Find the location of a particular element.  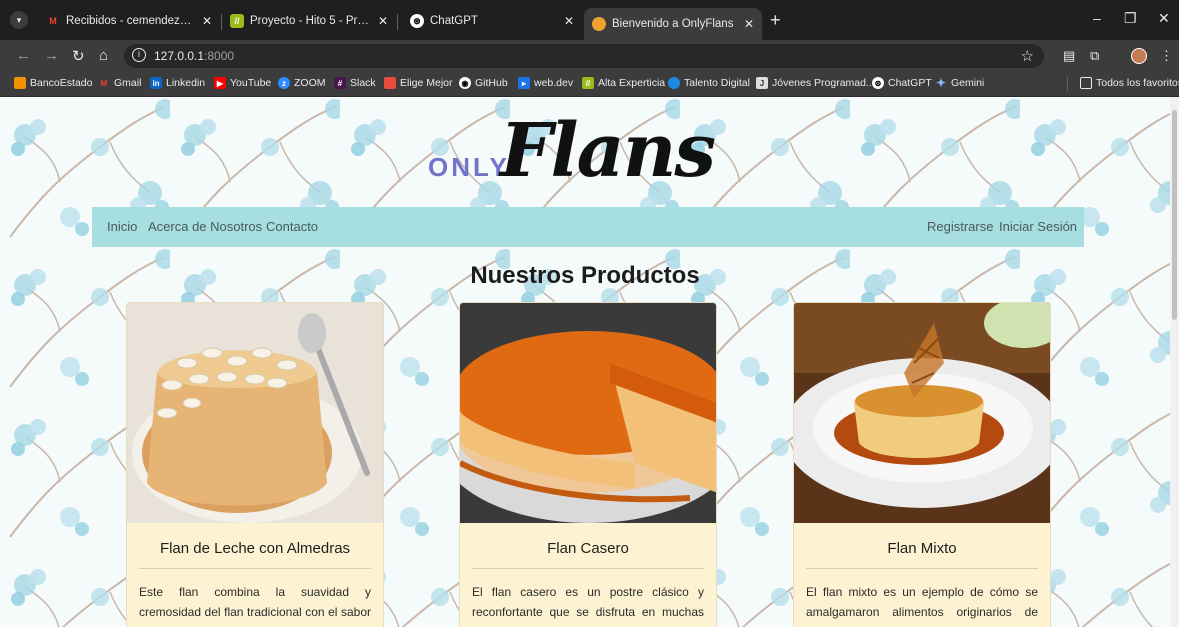

nav-link-iniciar-sesion: Iniciar Sesión is located at coordinates (1038, 226).